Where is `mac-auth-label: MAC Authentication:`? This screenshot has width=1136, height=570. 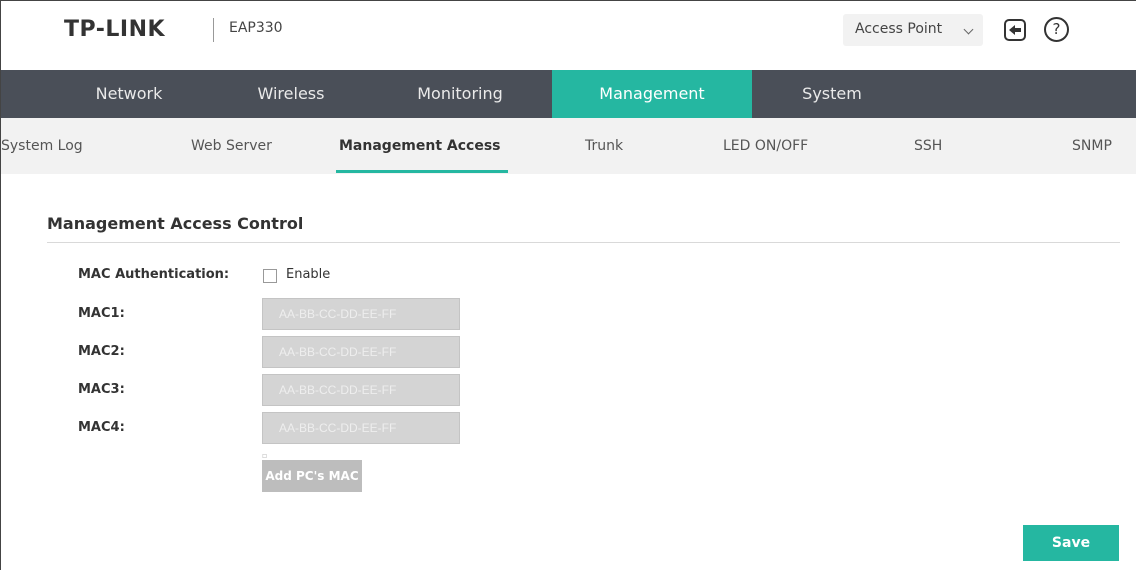
mac-auth-label: MAC Authentication: is located at coordinates (154, 274).